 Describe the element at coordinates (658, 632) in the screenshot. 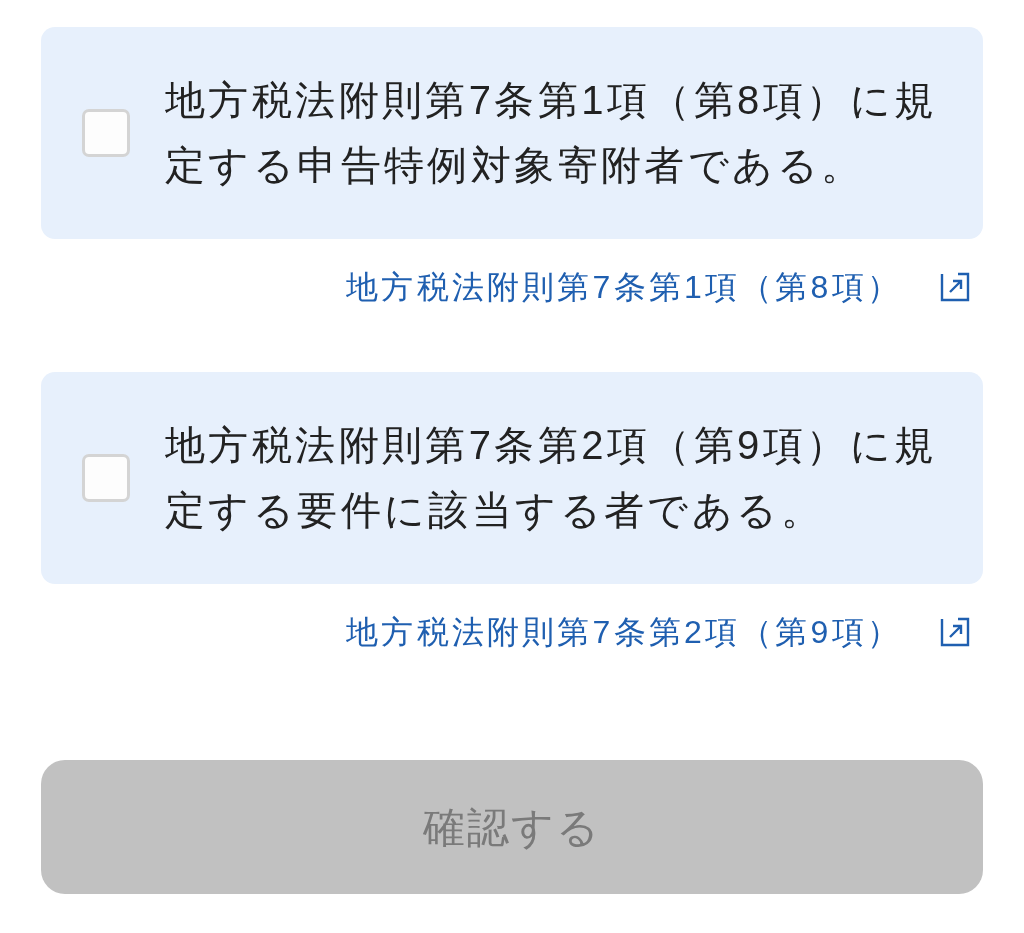

I see `law-link: 地方税法附則第7条第2項（第9項）` at that location.